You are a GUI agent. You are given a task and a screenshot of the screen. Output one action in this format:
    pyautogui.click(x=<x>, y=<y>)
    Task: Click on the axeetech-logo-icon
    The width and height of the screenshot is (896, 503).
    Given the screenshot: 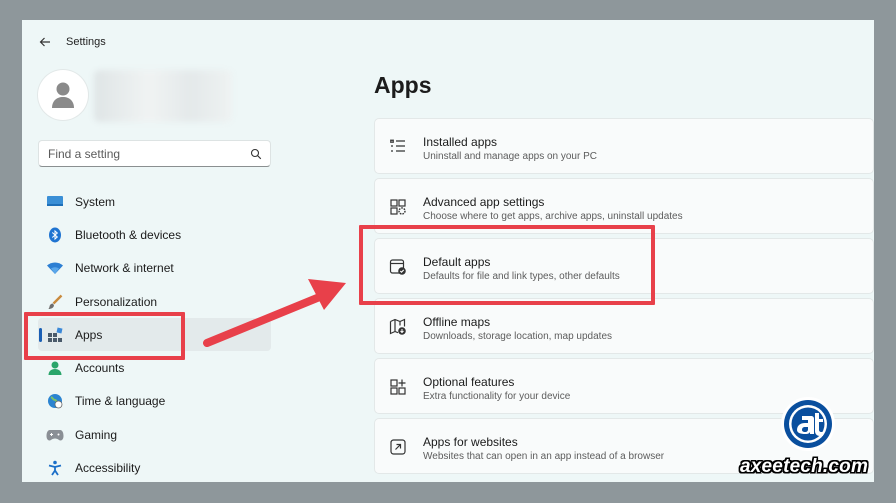 What is the action you would take?
    pyautogui.click(x=808, y=424)
    